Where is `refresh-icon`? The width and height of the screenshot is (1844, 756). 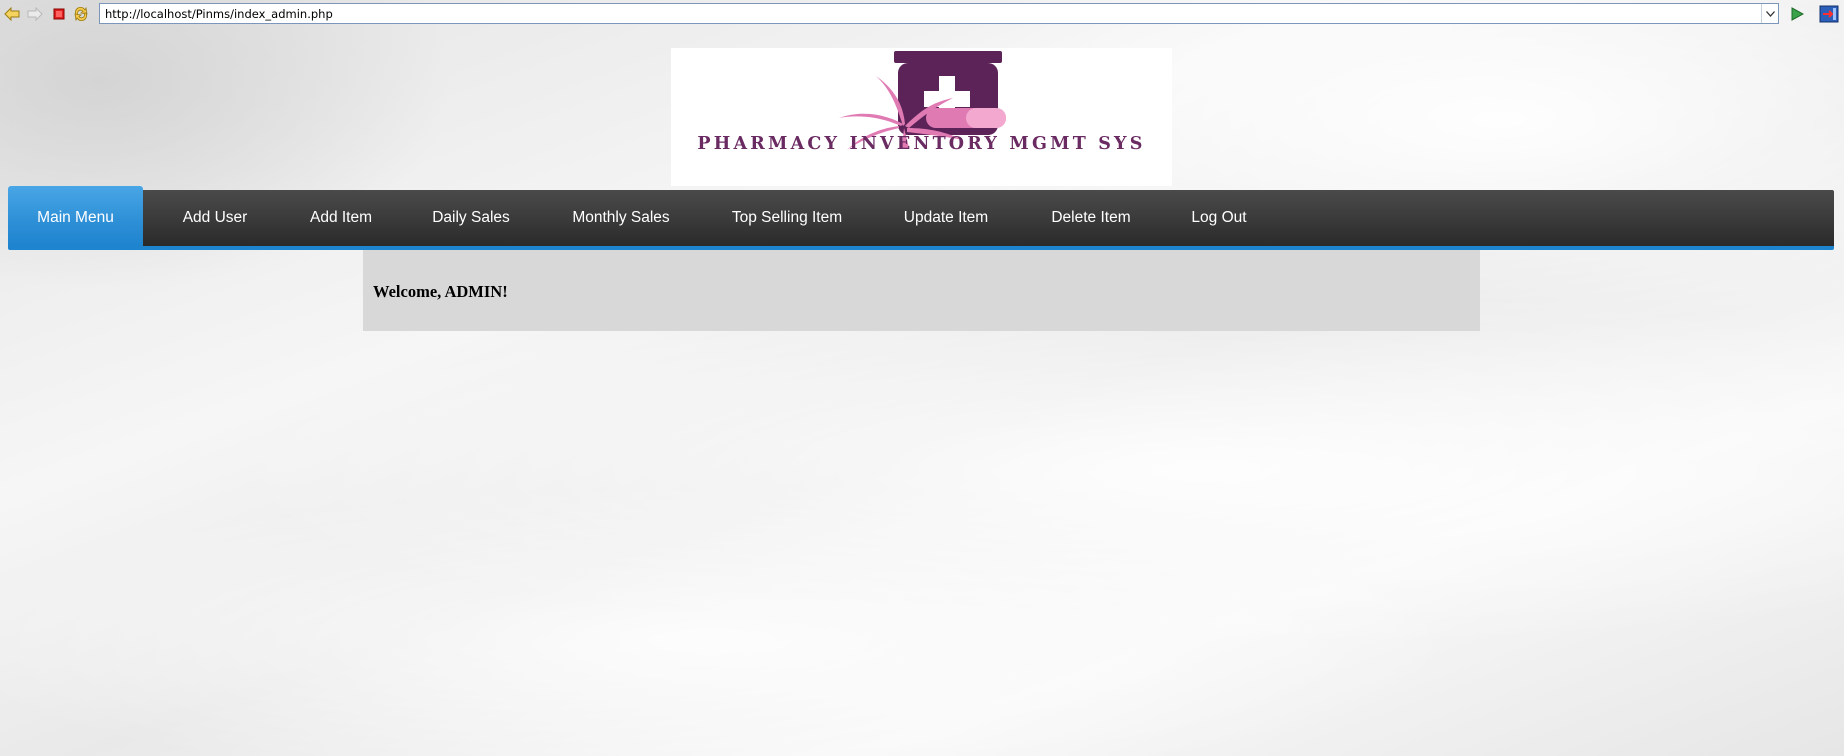
refresh-icon is located at coordinates (81, 14).